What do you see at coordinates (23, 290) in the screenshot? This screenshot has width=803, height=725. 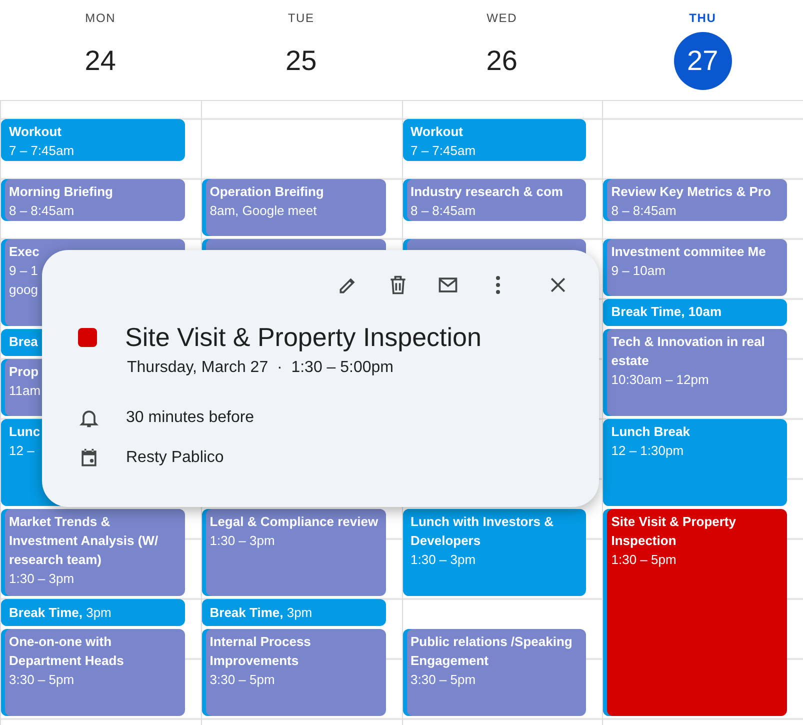 I see `event-location: goog` at bounding box center [23, 290].